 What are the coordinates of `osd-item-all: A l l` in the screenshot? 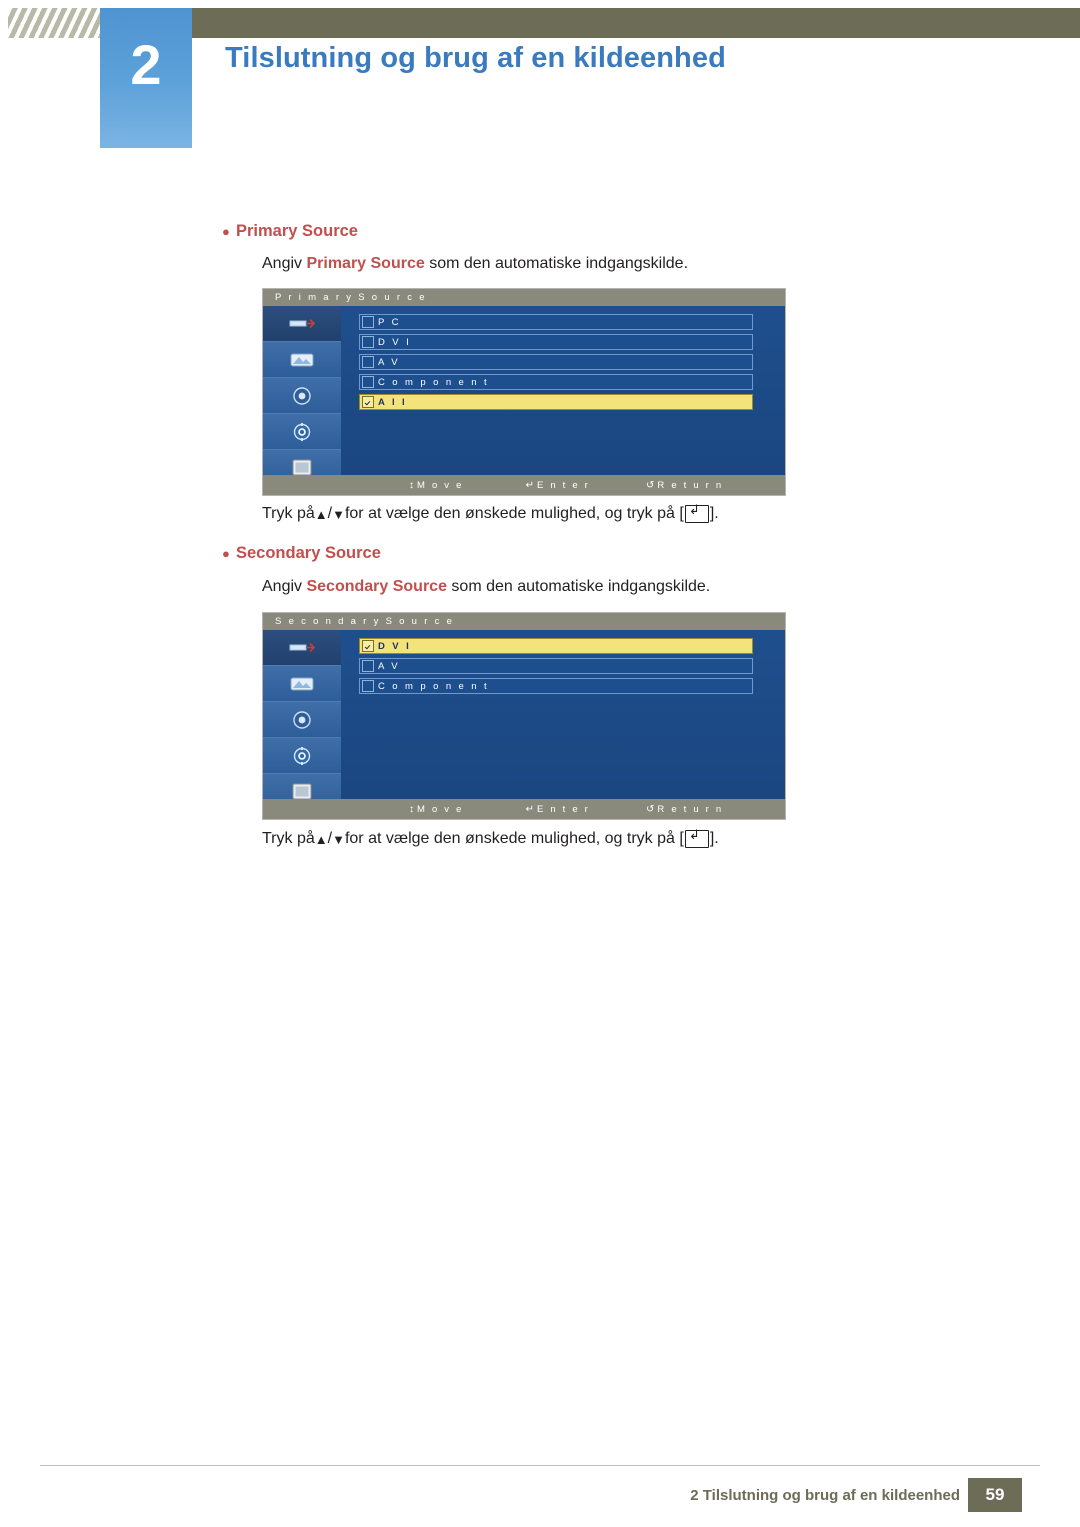 It's located at (556, 402).